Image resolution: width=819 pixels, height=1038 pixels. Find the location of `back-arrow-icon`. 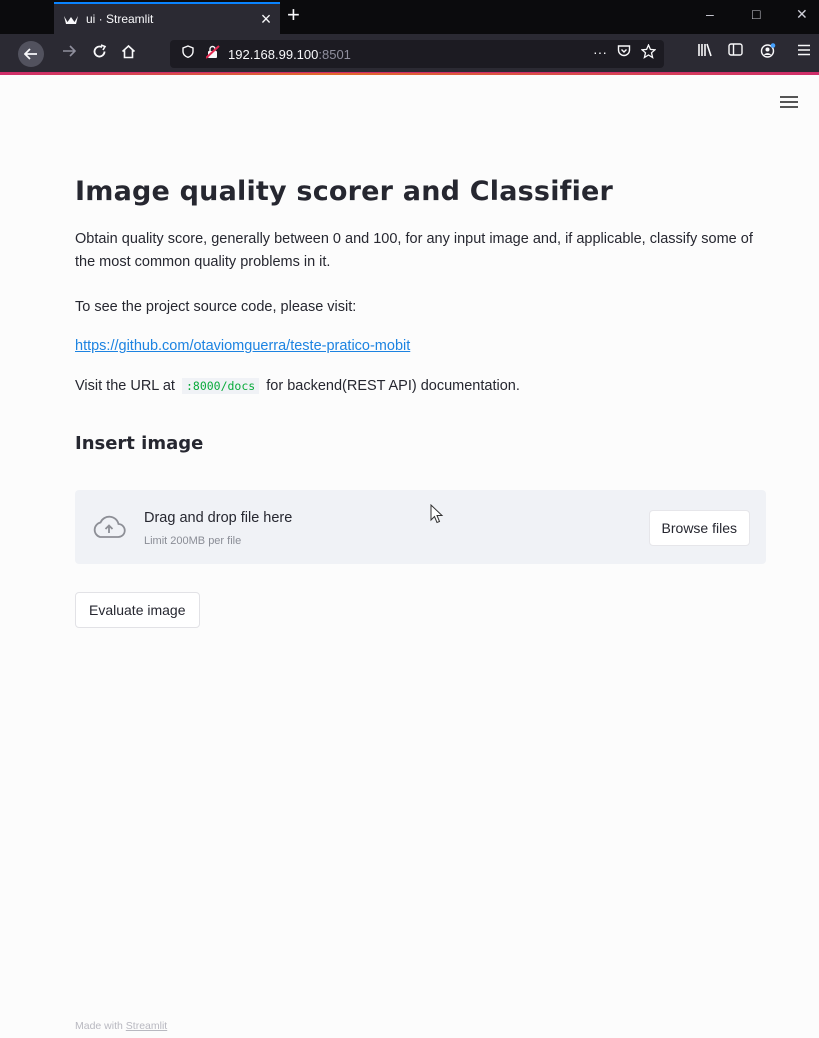

back-arrow-icon is located at coordinates (30, 54).